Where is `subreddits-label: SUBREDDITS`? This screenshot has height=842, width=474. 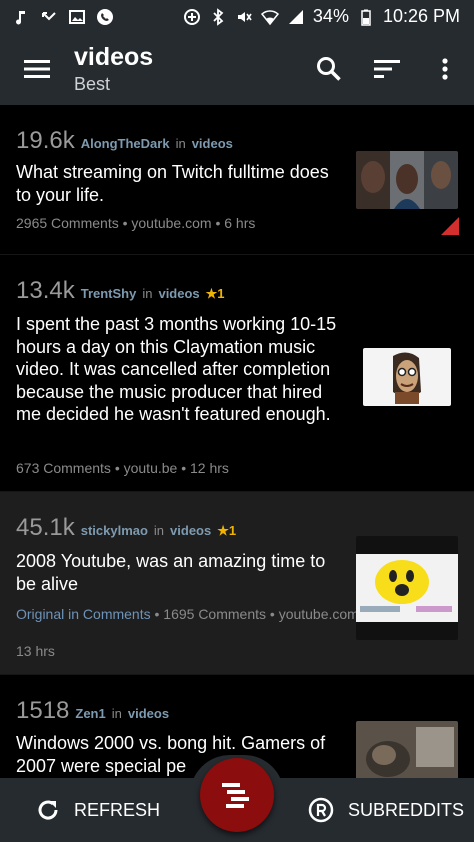 subreddits-label: SUBREDDITS is located at coordinates (406, 809).